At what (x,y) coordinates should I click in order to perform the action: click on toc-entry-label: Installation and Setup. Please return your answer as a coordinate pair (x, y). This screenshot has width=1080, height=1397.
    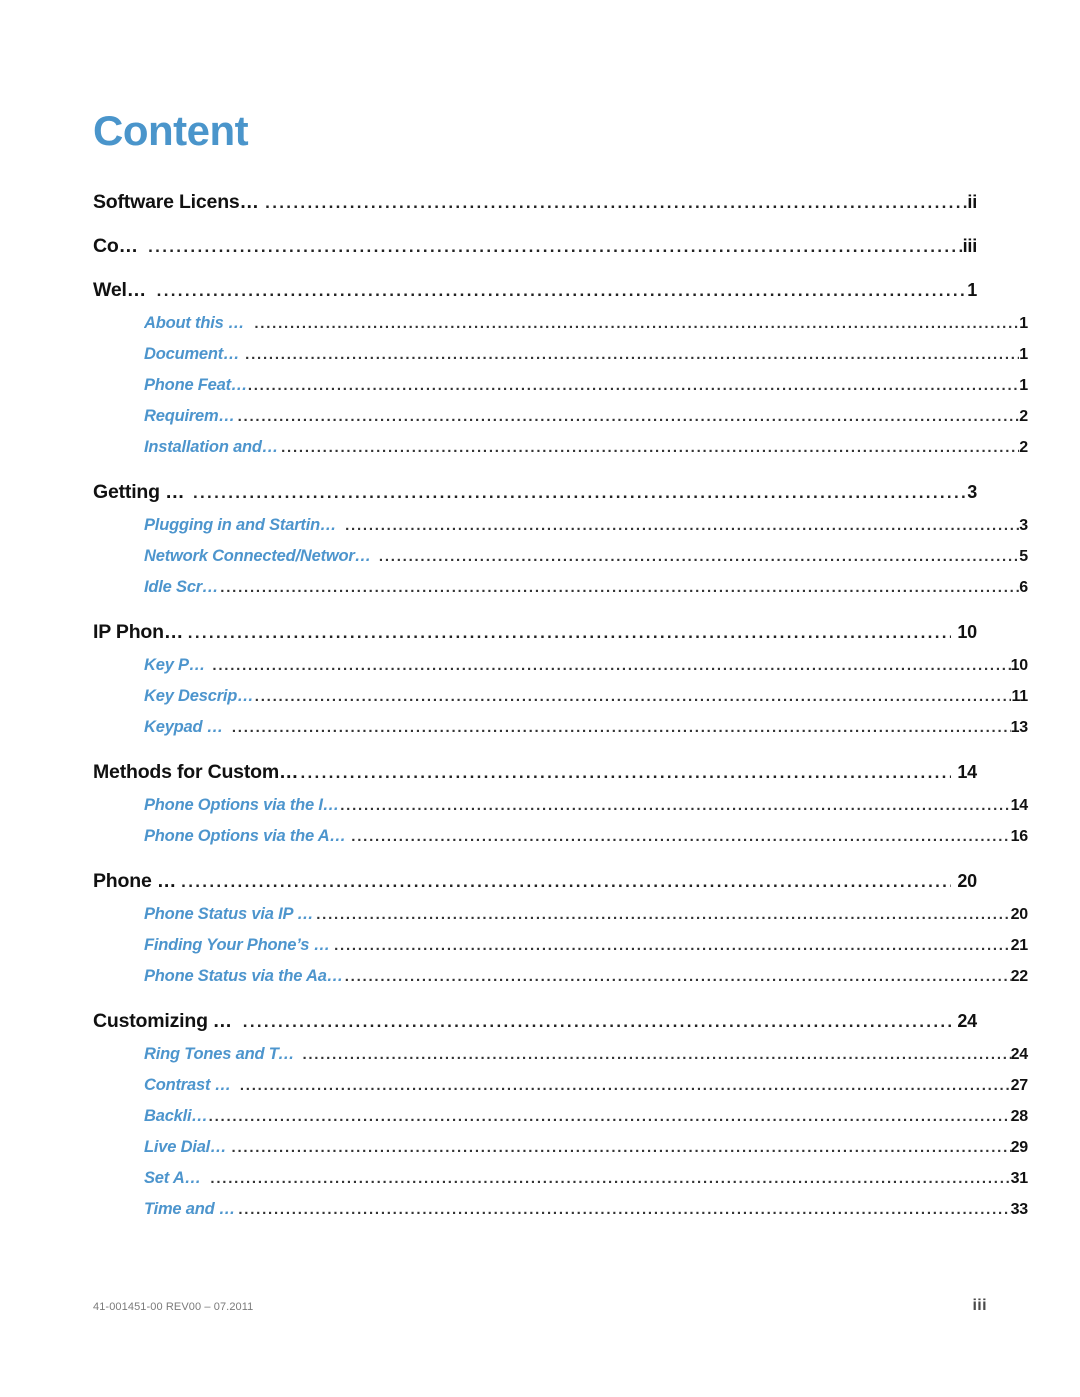
    Looking at the image, I should click on (212, 447).